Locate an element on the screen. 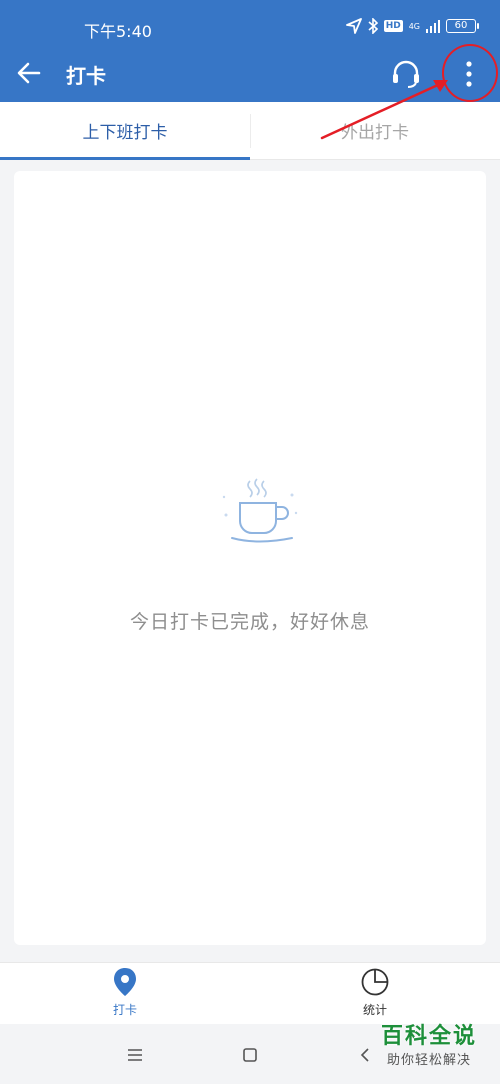 The width and height of the screenshot is (500, 1084). more-vertical-icon is located at coordinates (469, 74).